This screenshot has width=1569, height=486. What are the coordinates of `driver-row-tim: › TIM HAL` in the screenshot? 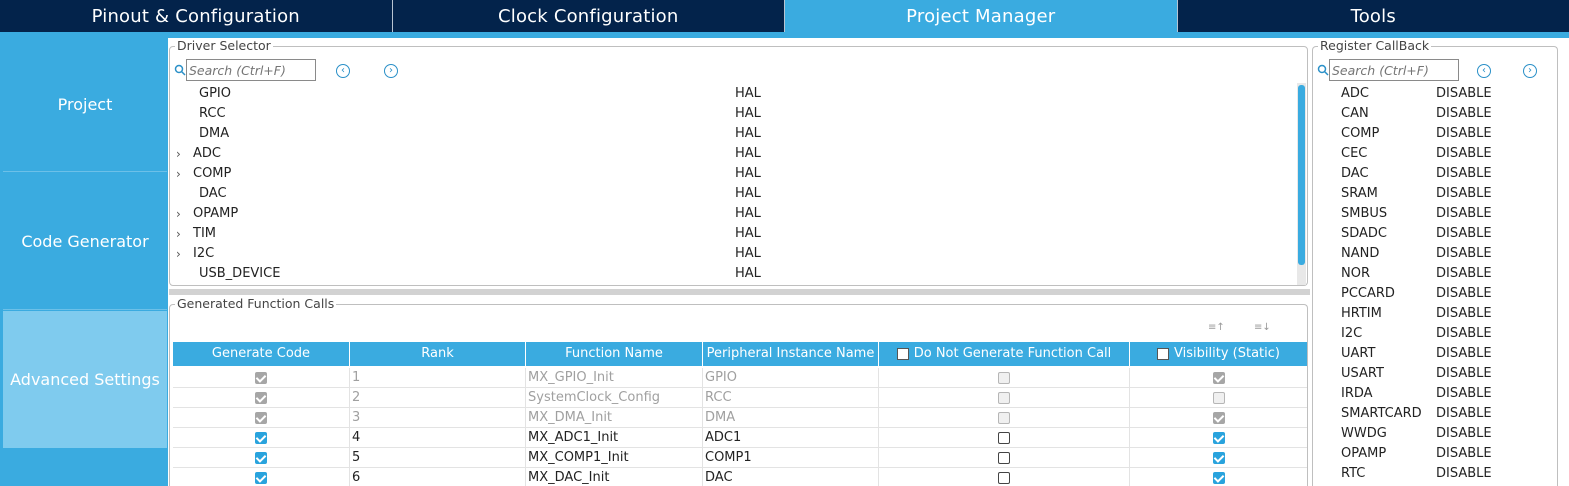 It's located at (733, 234).